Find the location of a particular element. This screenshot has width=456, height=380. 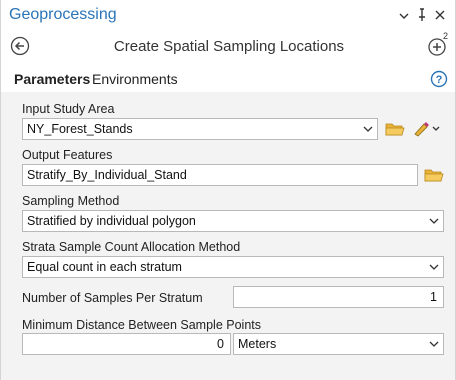

edit-features-button is located at coordinates (426, 128).